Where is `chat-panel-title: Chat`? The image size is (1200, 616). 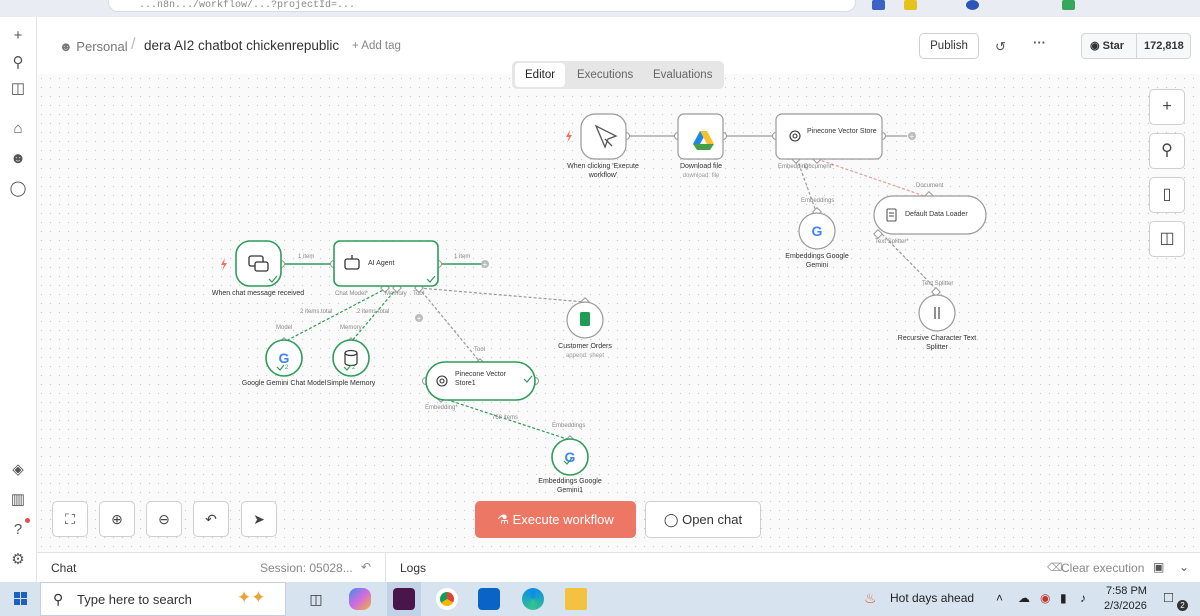
chat-panel-title: Chat is located at coordinates (63, 568).